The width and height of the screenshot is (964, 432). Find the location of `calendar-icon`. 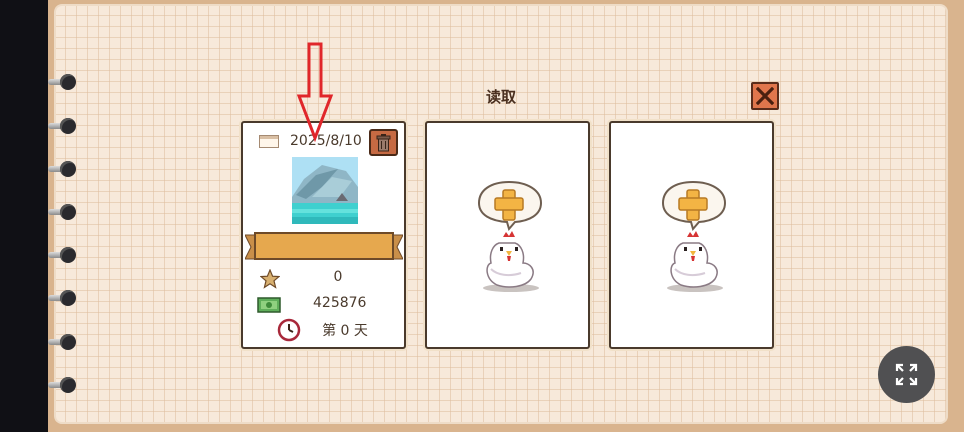

calendar-icon is located at coordinates (269, 141).